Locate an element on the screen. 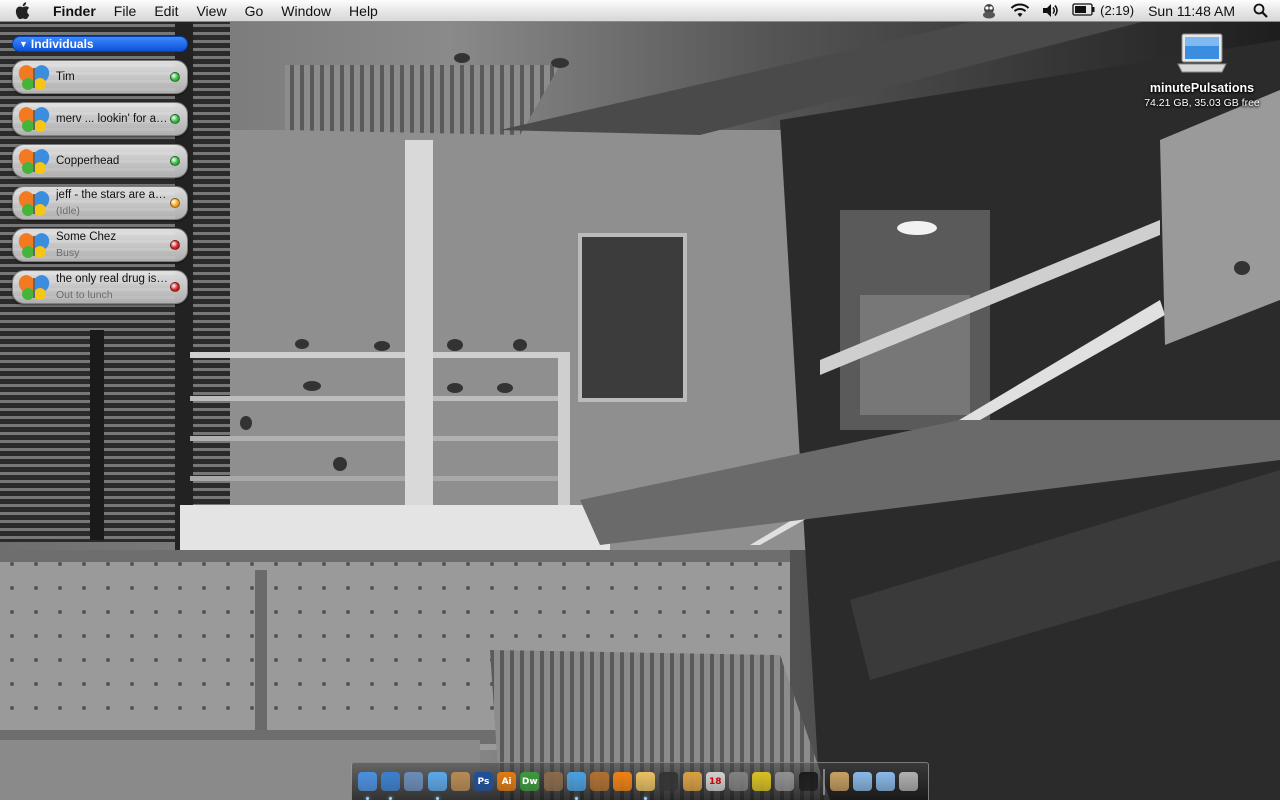  dreamweaver-dock-item: Dw is located at coordinates (529, 782).